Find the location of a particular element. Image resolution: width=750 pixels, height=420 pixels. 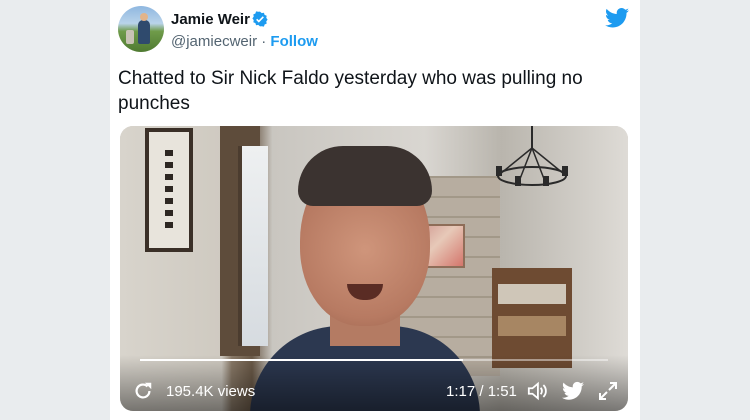

progress-fill is located at coordinates (301, 360).